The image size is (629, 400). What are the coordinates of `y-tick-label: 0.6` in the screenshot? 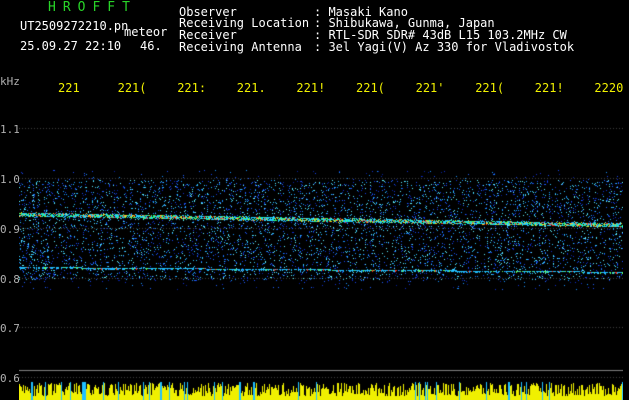 It's located at (10, 378).